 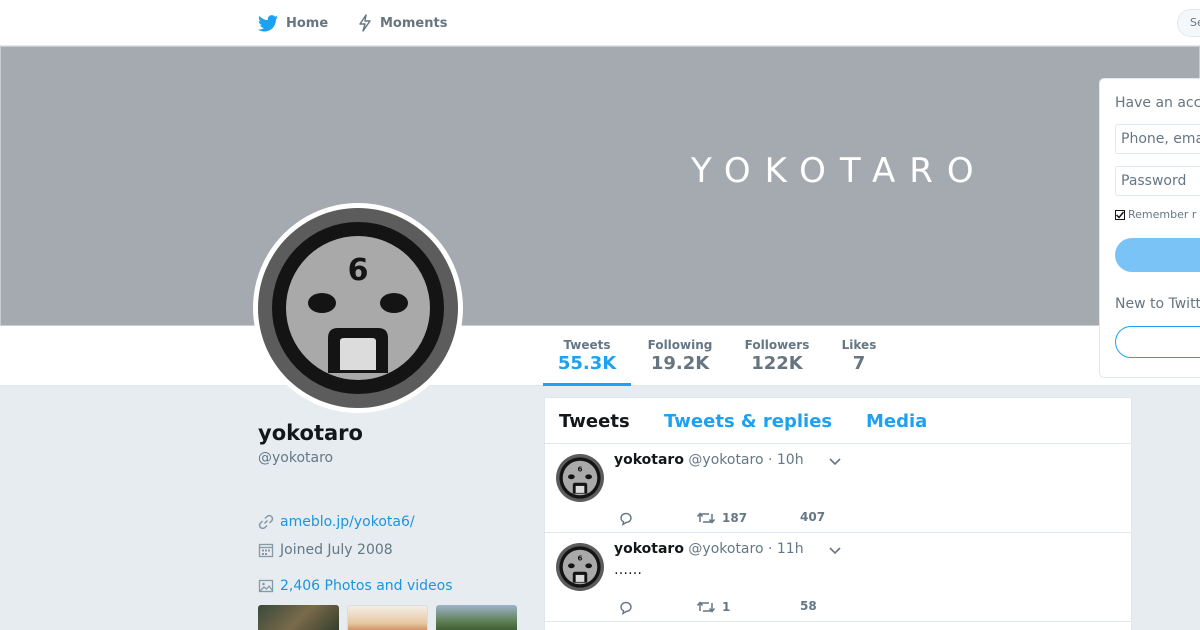 What do you see at coordinates (838, 421) in the screenshot?
I see `timeline-tabs: Tweets Tweets & replies Media` at bounding box center [838, 421].